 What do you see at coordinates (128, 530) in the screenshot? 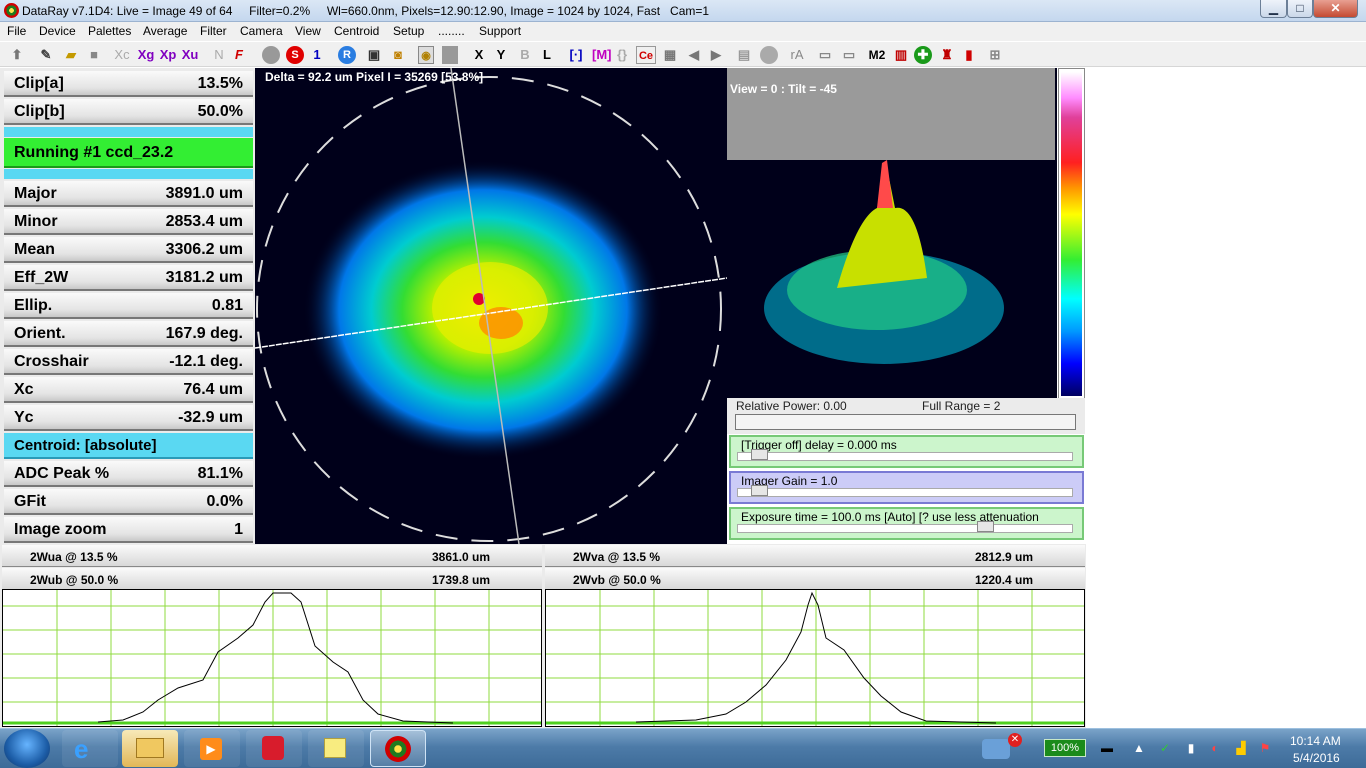
I see `image-zoom-row: Image zoom 1` at bounding box center [128, 530].